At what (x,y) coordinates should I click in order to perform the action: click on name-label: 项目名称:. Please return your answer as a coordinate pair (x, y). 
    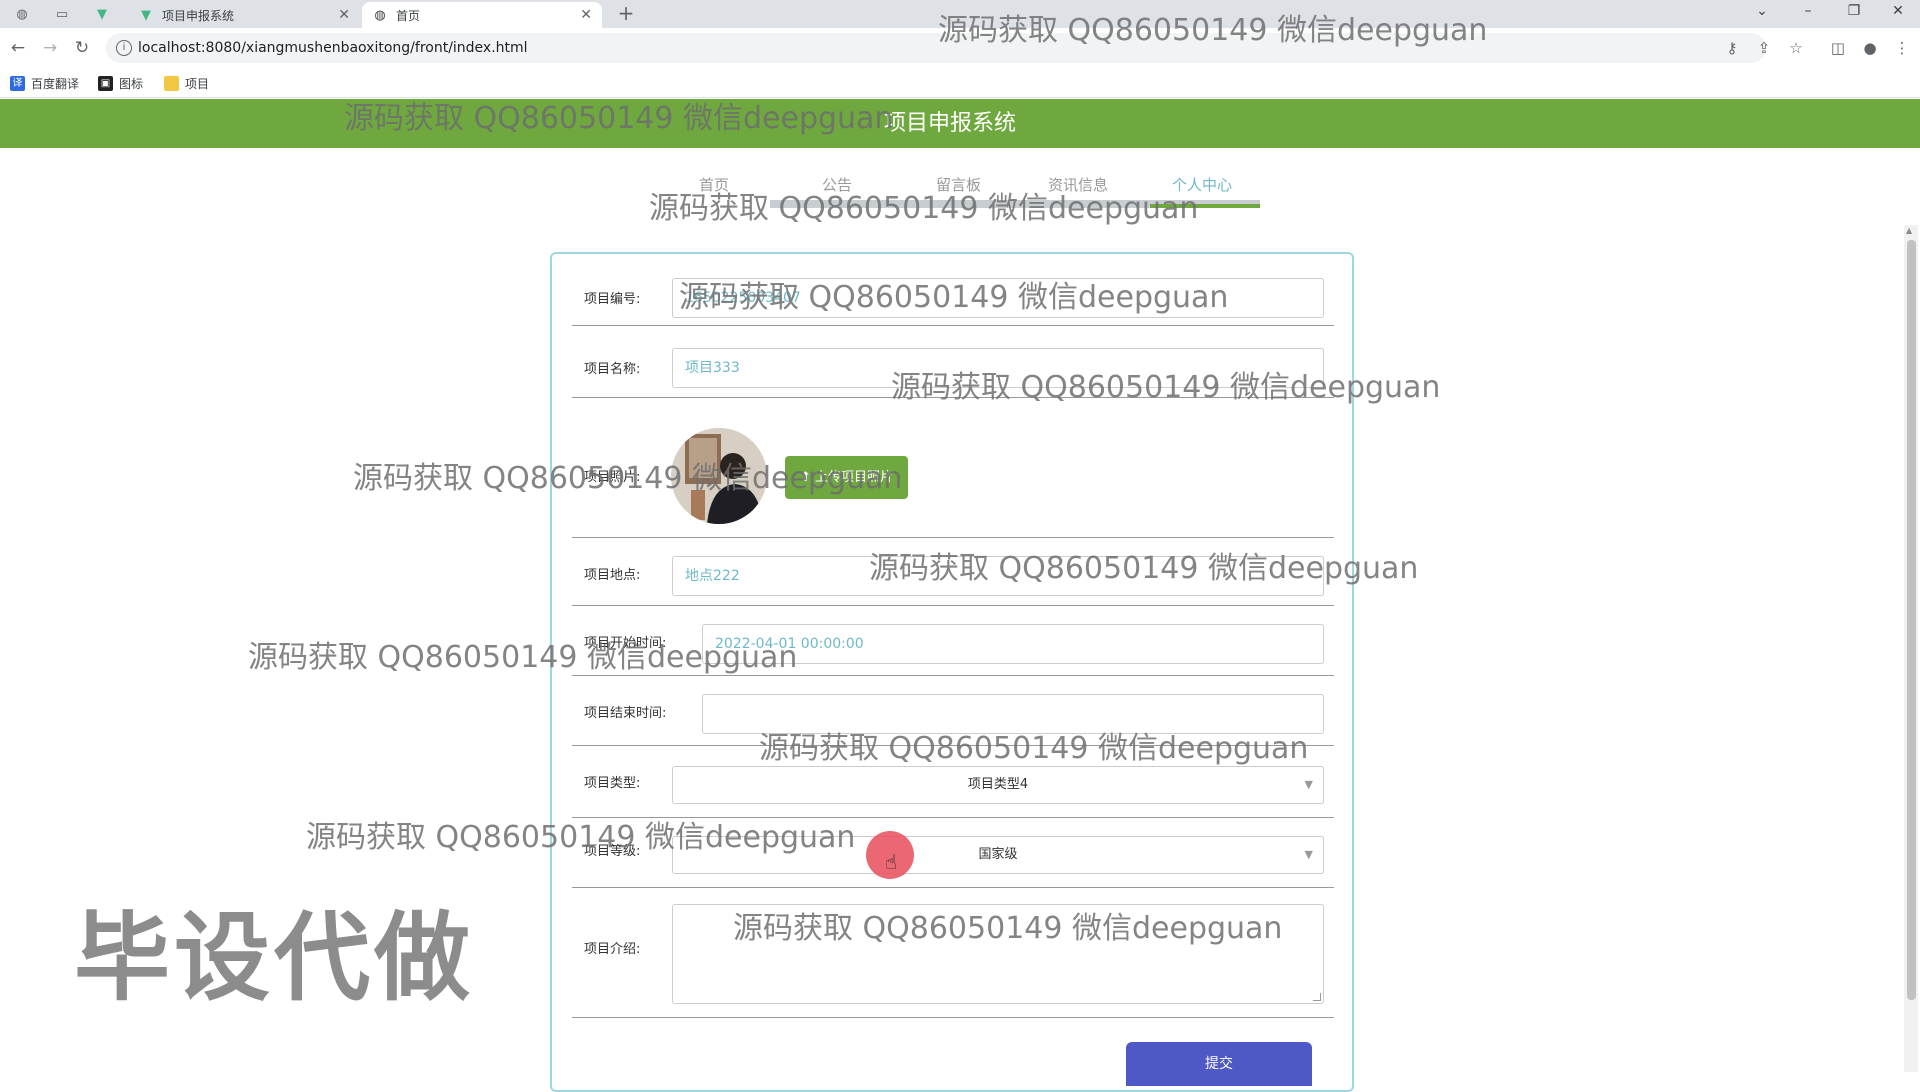
    Looking at the image, I should click on (612, 369).